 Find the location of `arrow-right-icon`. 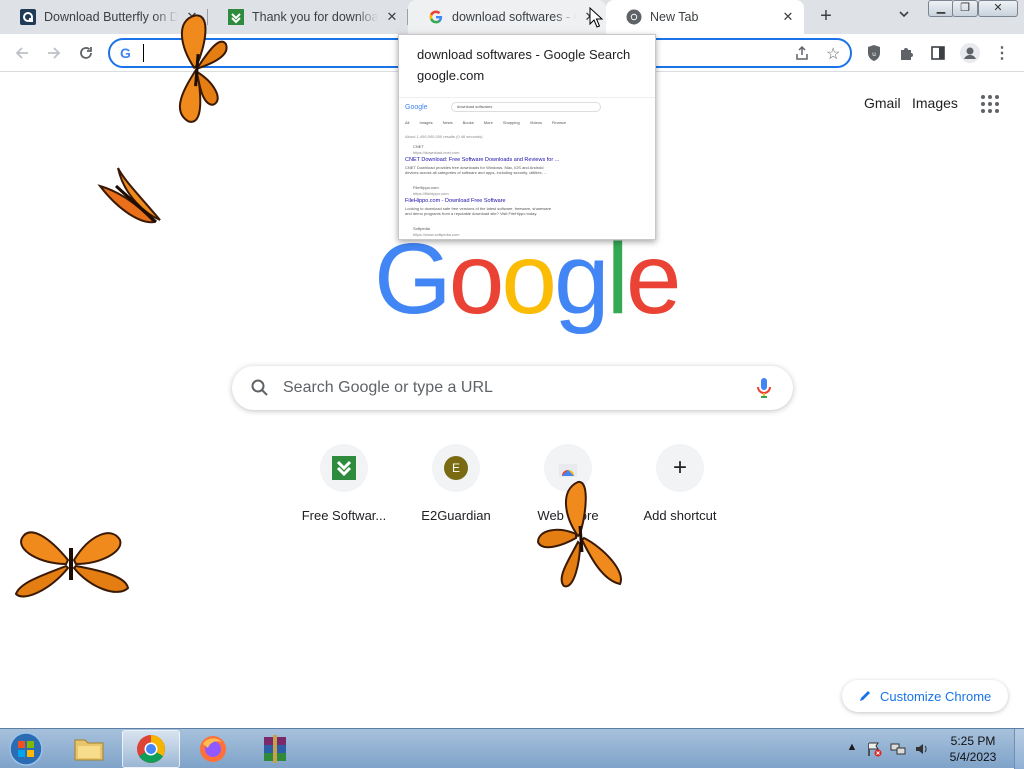

arrow-right-icon is located at coordinates (54, 53).